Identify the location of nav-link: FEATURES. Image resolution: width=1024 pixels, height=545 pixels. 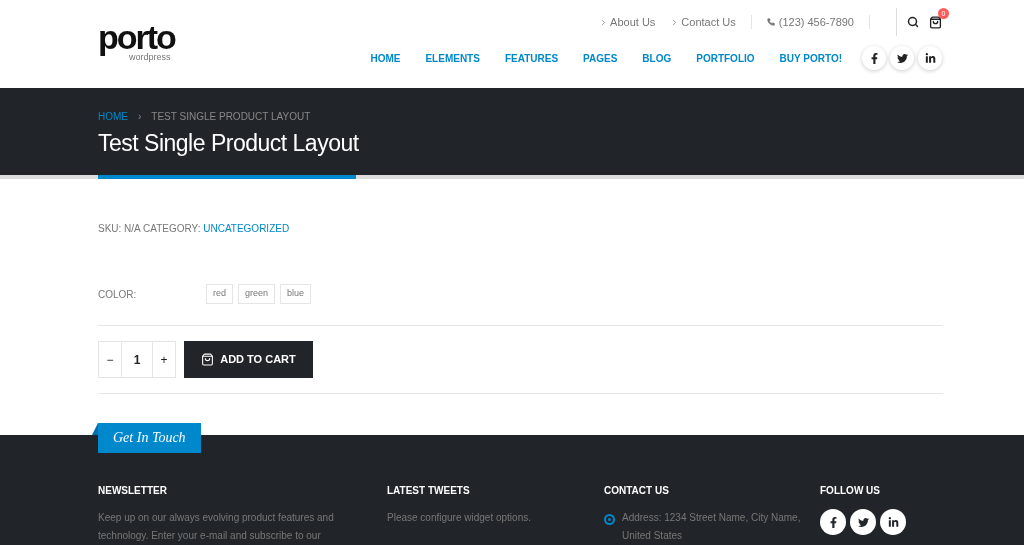
(531, 58).